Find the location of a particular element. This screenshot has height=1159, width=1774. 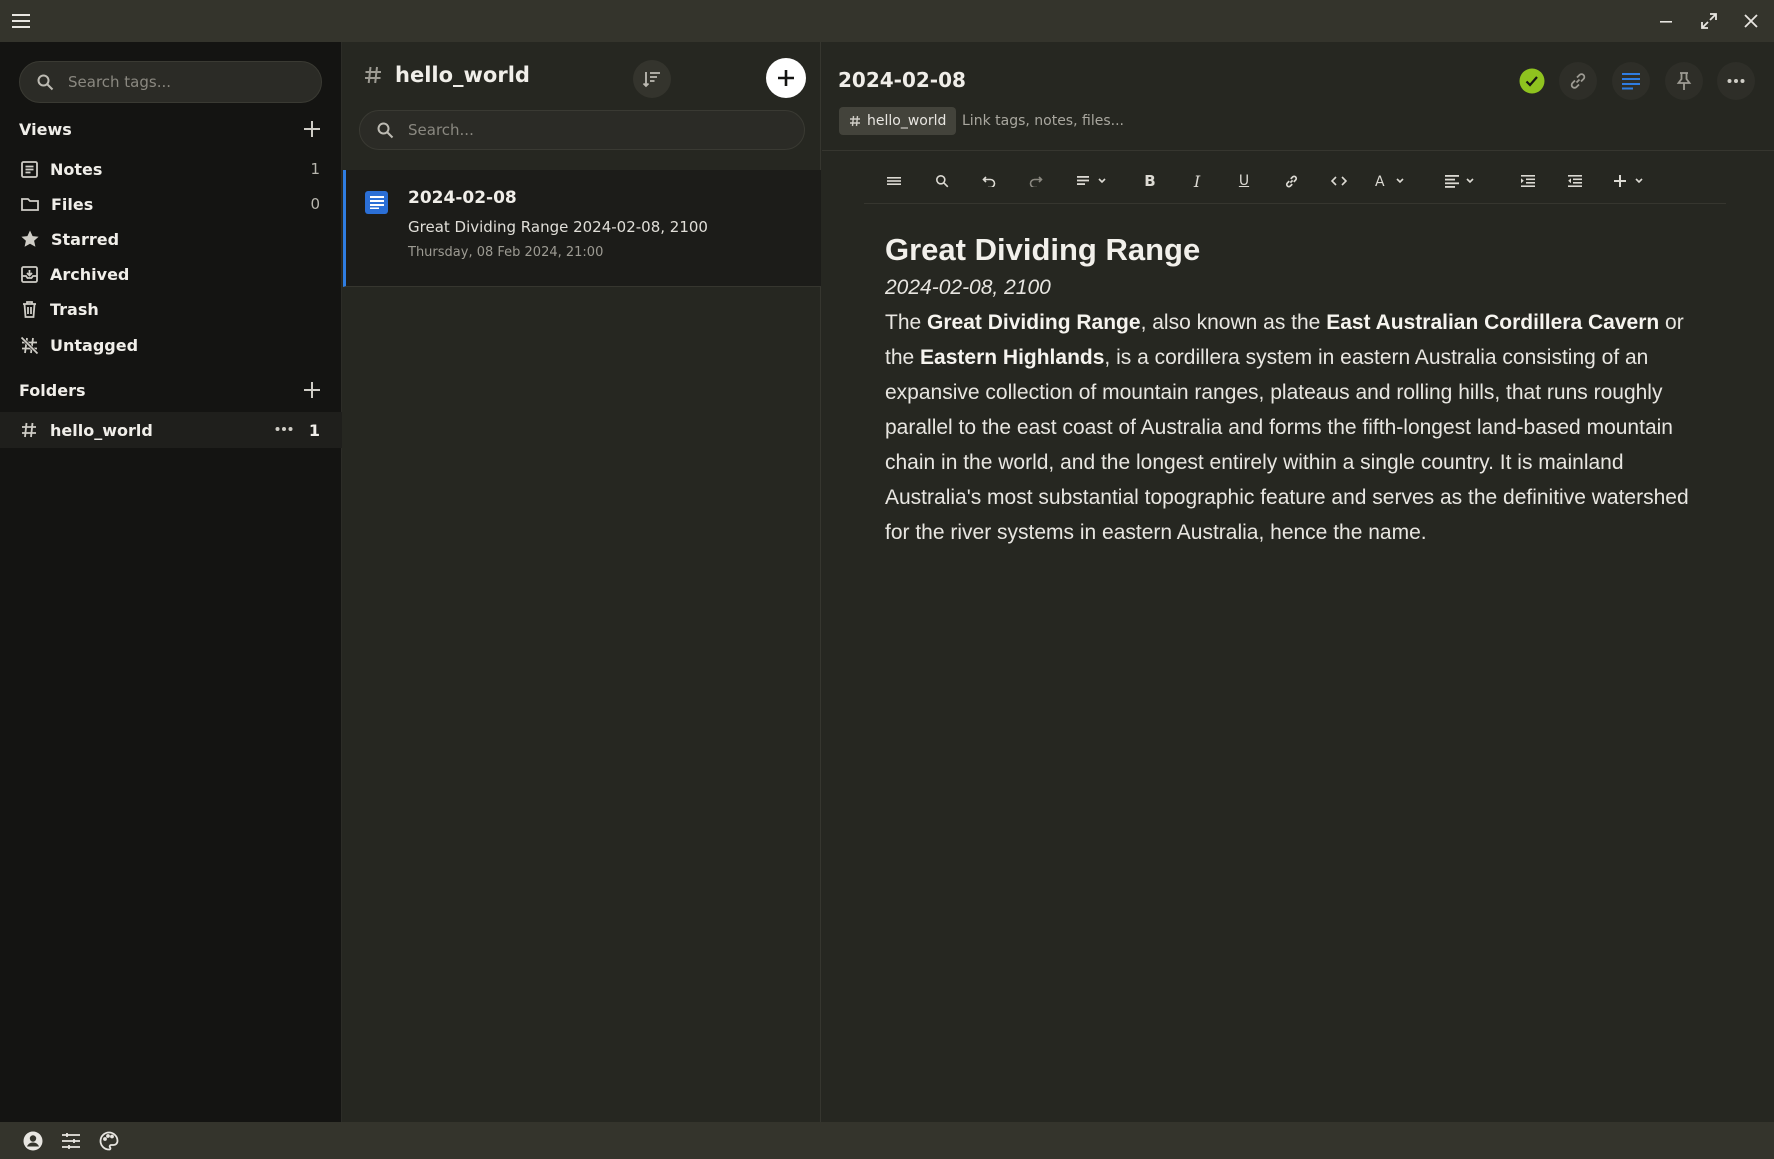

toolbar-menu-icon is located at coordinates (894, 181).